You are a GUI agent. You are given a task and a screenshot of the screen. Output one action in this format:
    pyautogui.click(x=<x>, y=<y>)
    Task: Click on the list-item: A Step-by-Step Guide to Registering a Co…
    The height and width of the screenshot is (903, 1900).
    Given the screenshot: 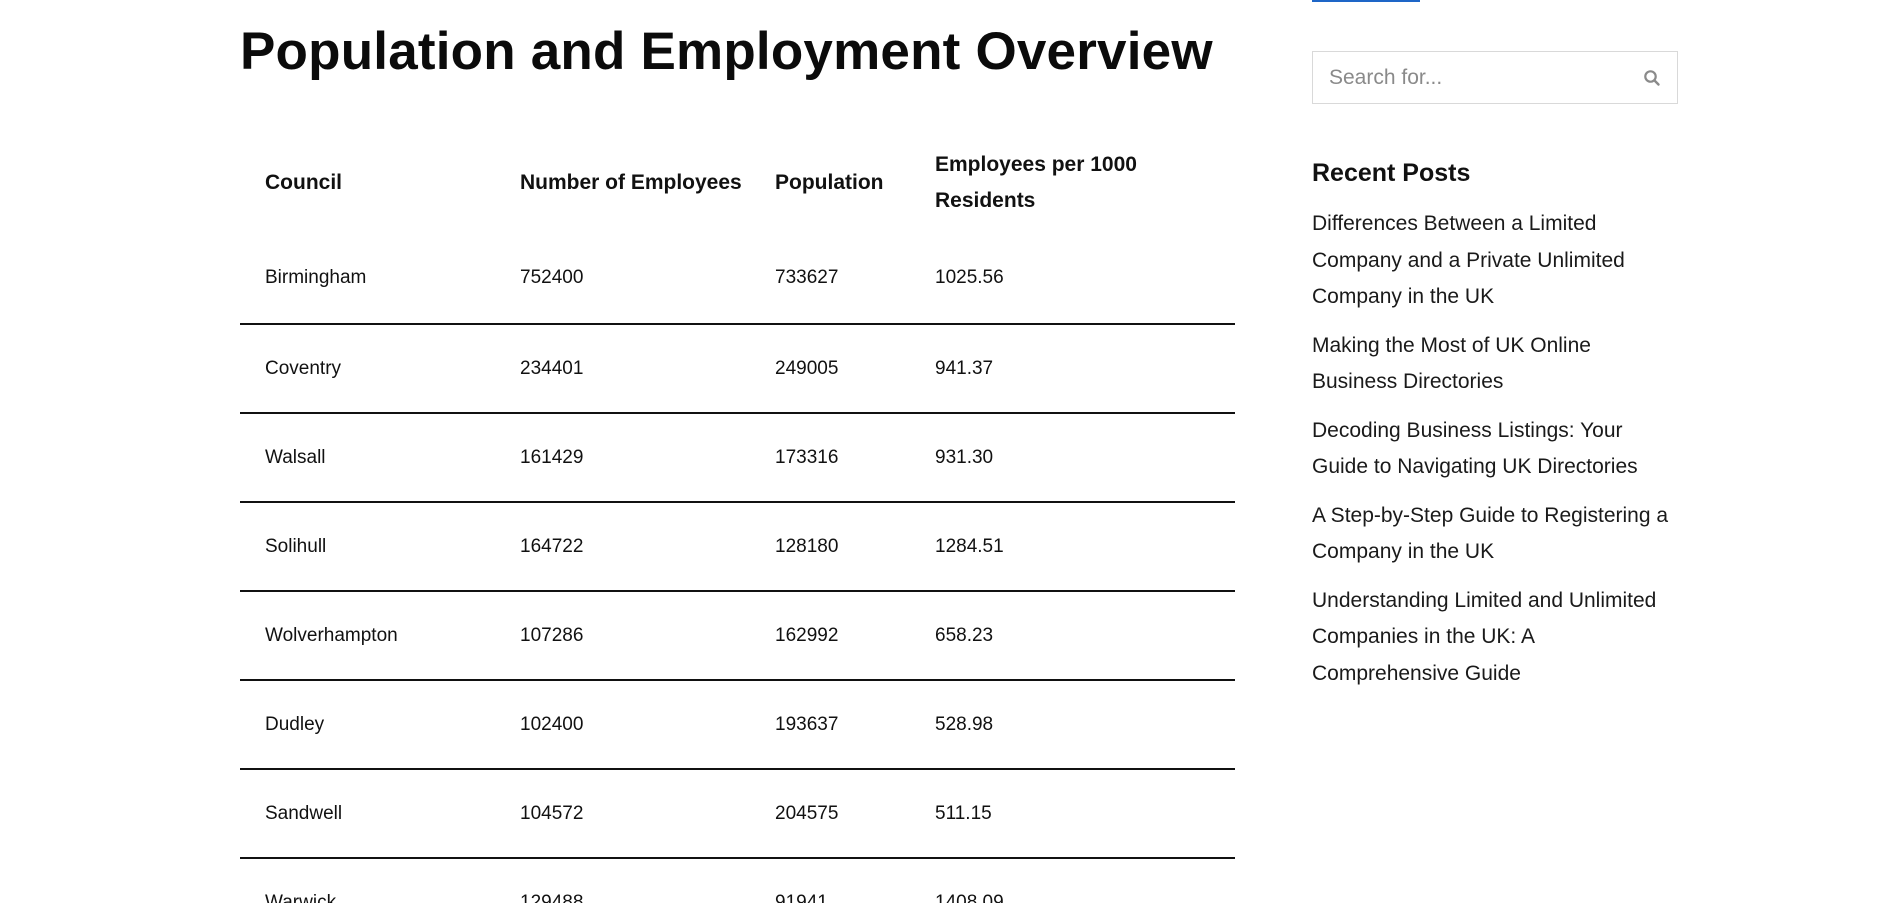 What is the action you would take?
    pyautogui.click(x=1496, y=534)
    